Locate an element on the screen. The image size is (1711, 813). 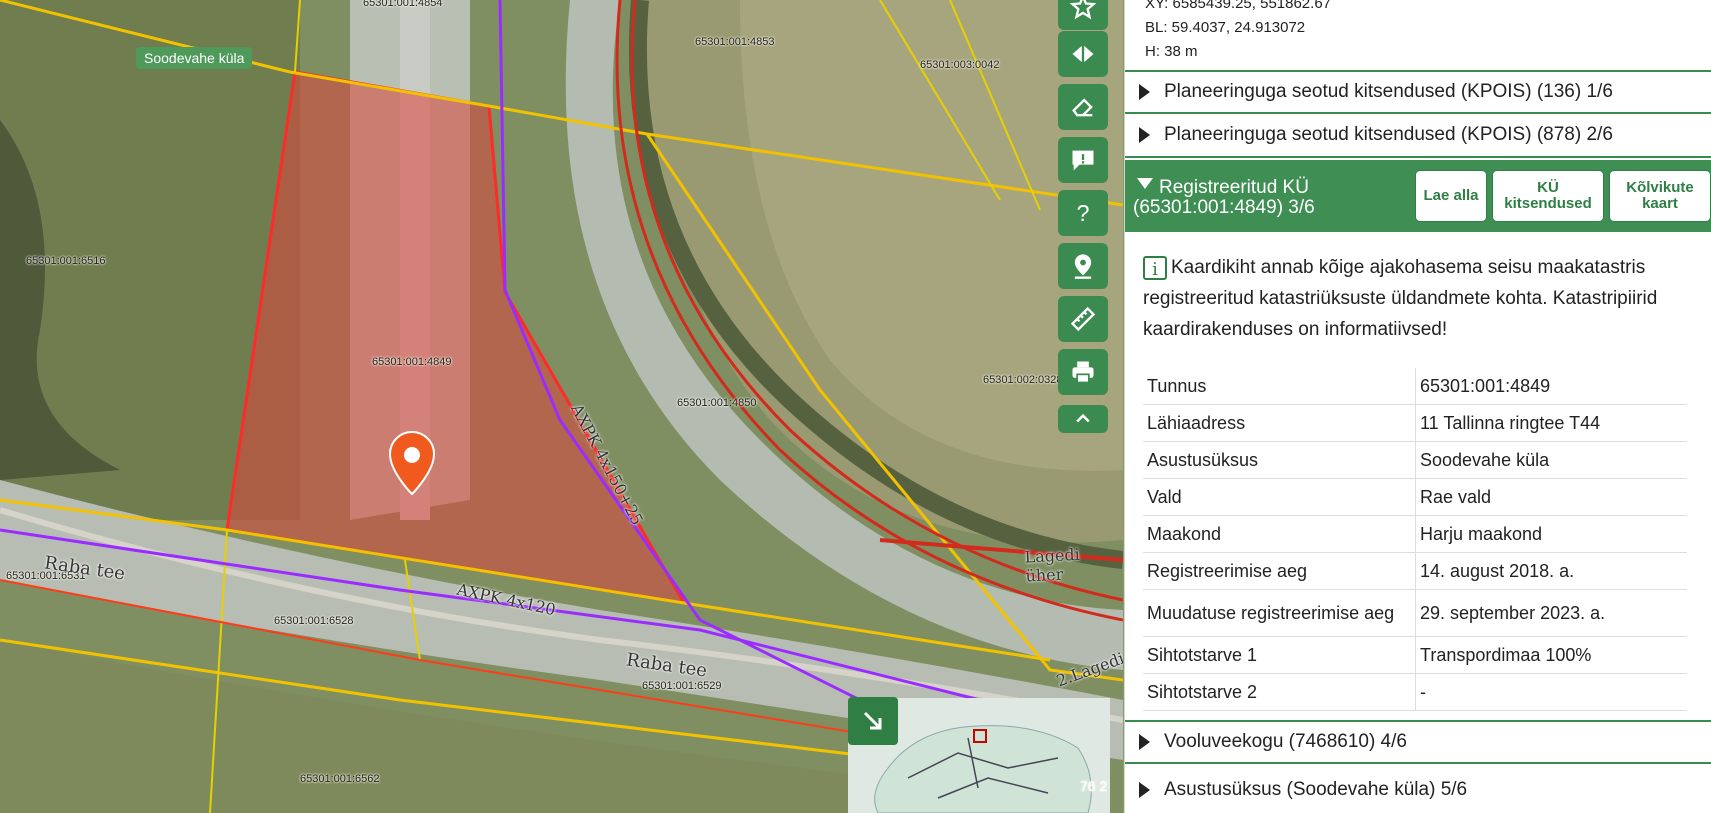
location-icon is located at coordinates (1083, 266).